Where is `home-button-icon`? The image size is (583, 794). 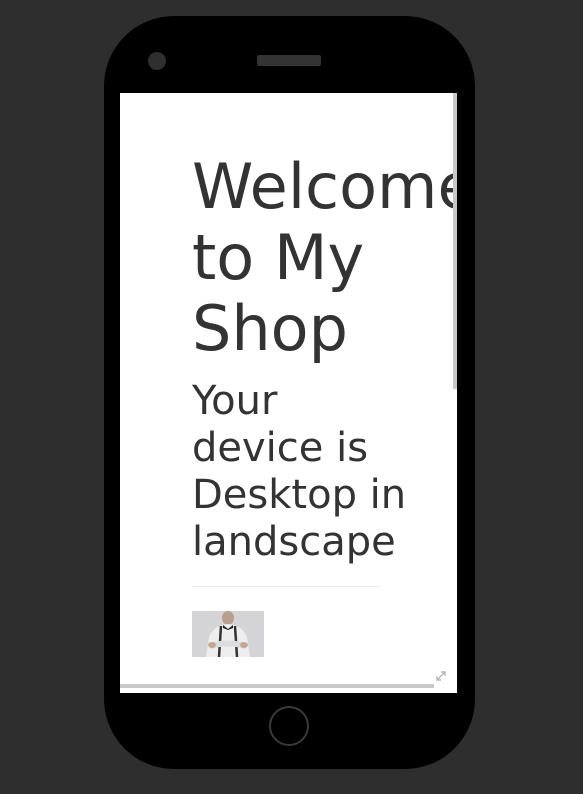
home-button-icon is located at coordinates (289, 726).